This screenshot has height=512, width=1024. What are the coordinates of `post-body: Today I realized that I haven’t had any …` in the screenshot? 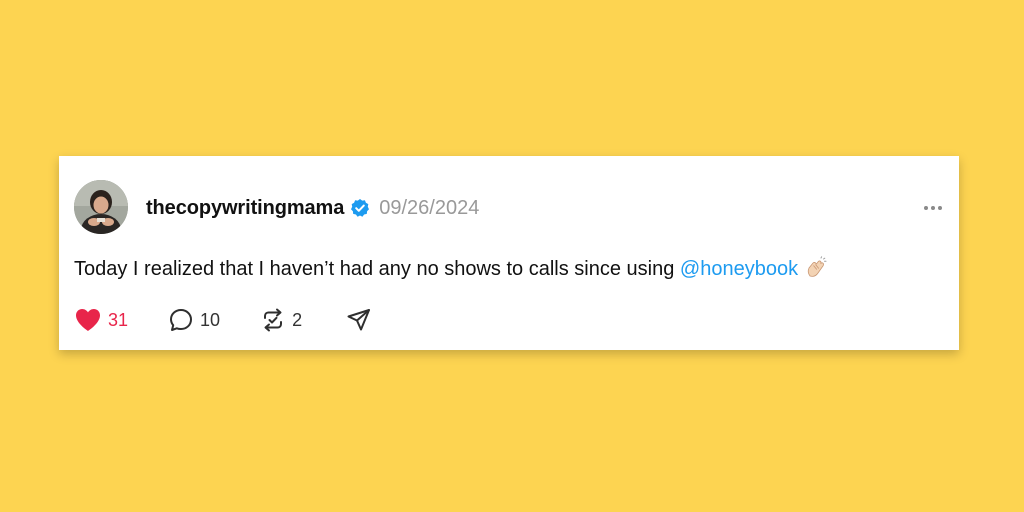 It's located at (377, 269).